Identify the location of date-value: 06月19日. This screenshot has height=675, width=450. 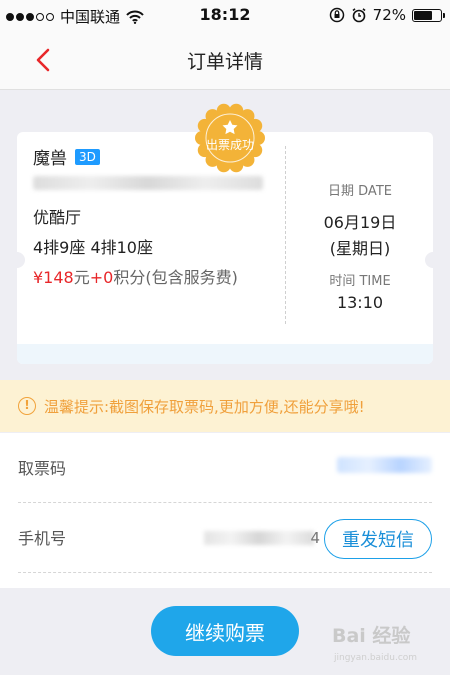
(360, 222).